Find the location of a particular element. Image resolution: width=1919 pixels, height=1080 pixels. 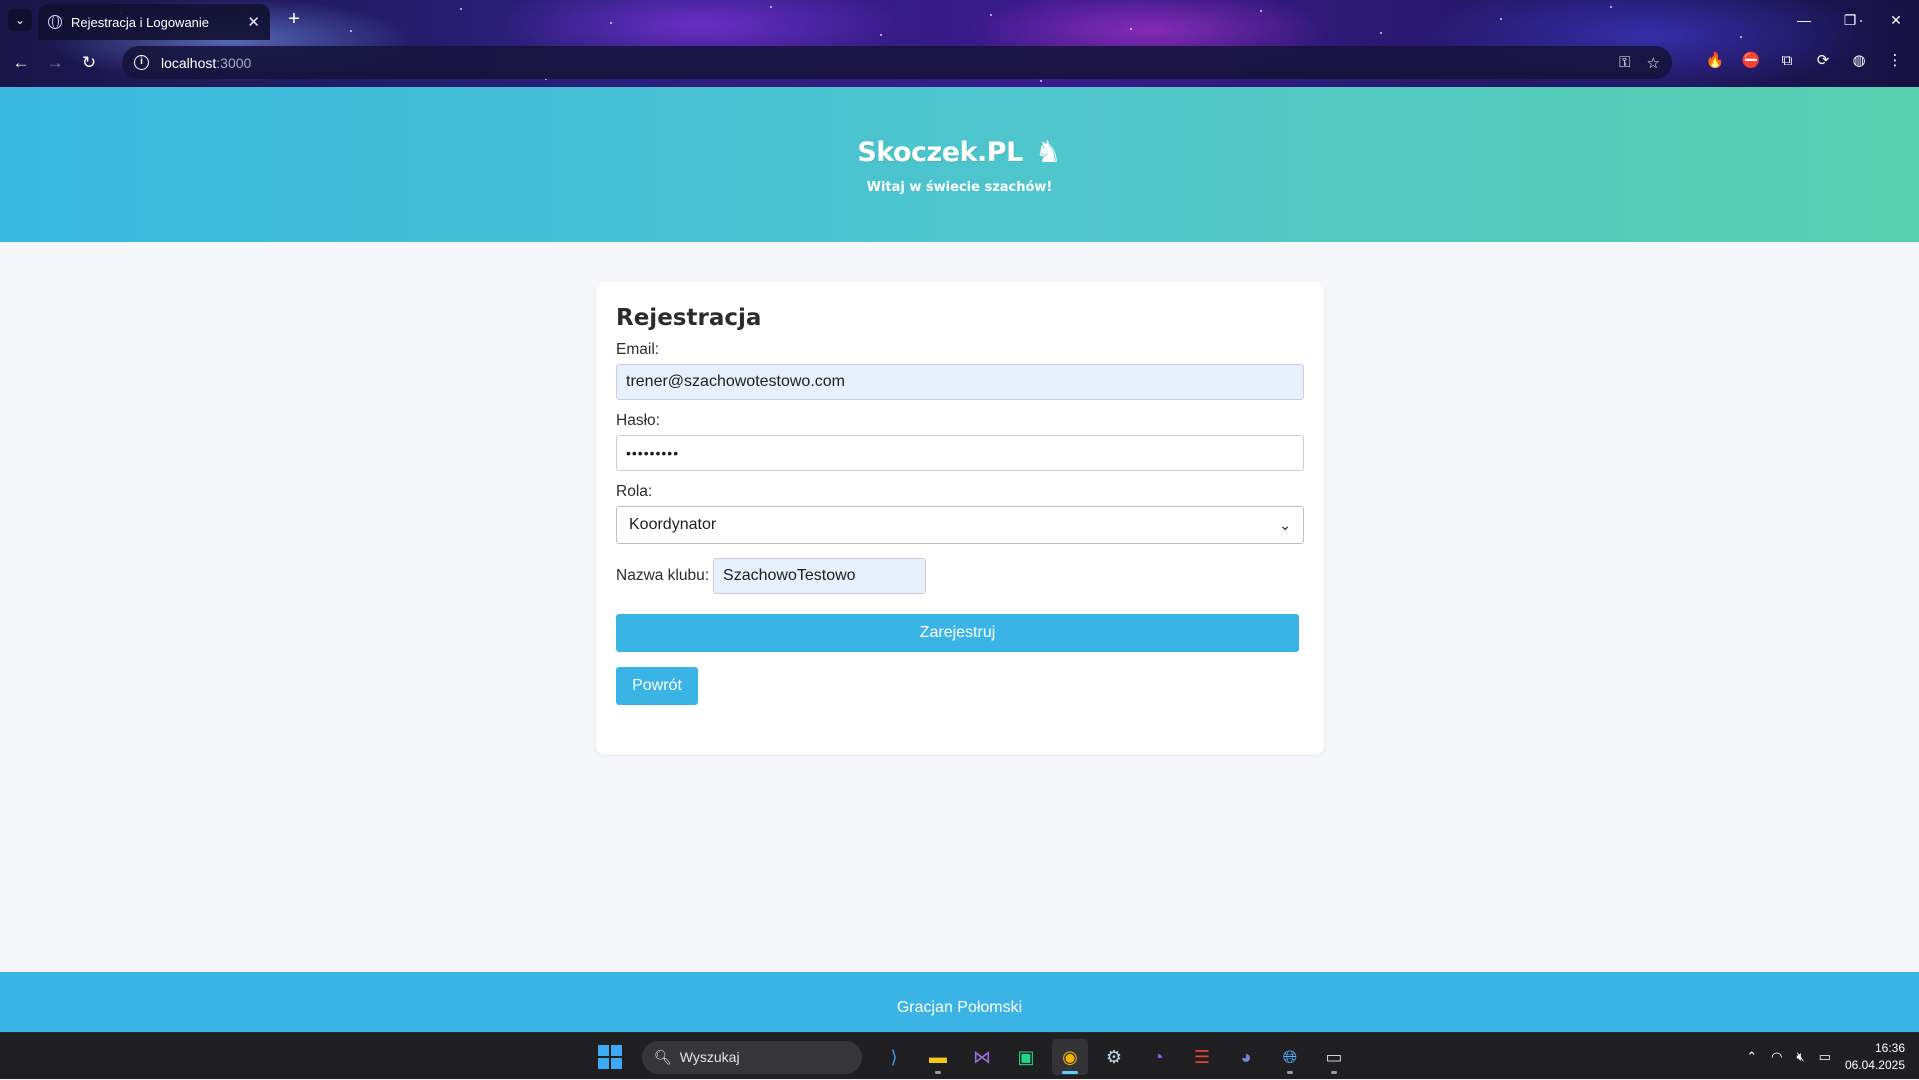

chess-knight-icon: ♞ is located at coordinates (1048, 152).